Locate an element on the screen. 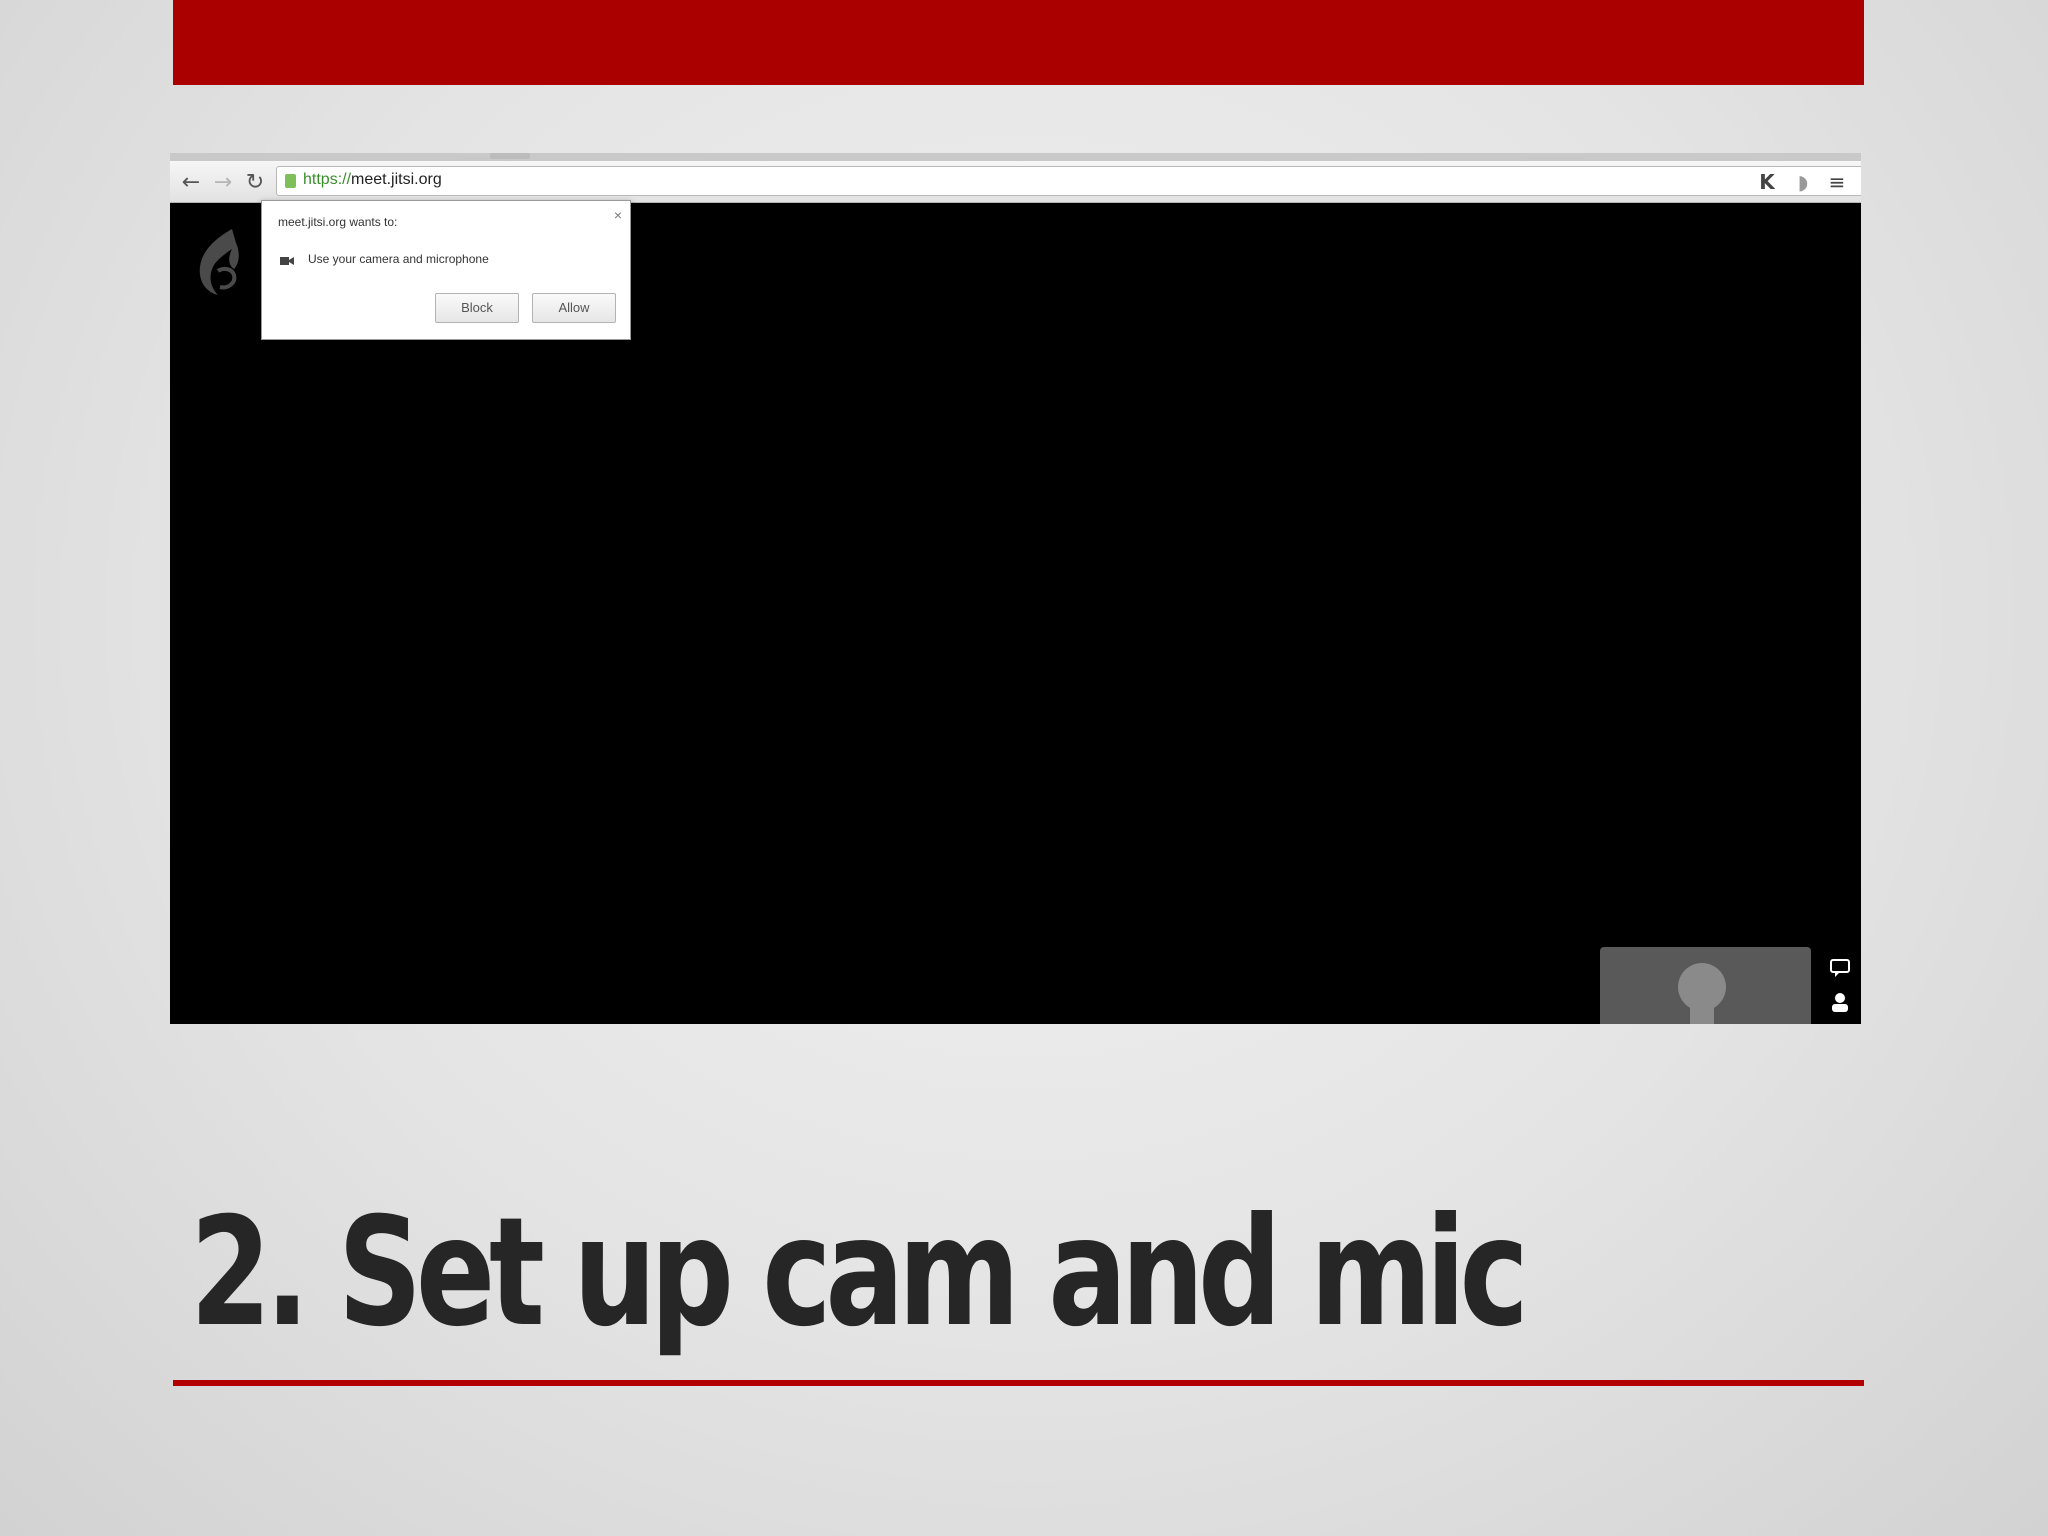 The image size is (2048, 1536). popup-request-text: Use your camera and microphone is located at coordinates (398, 259).